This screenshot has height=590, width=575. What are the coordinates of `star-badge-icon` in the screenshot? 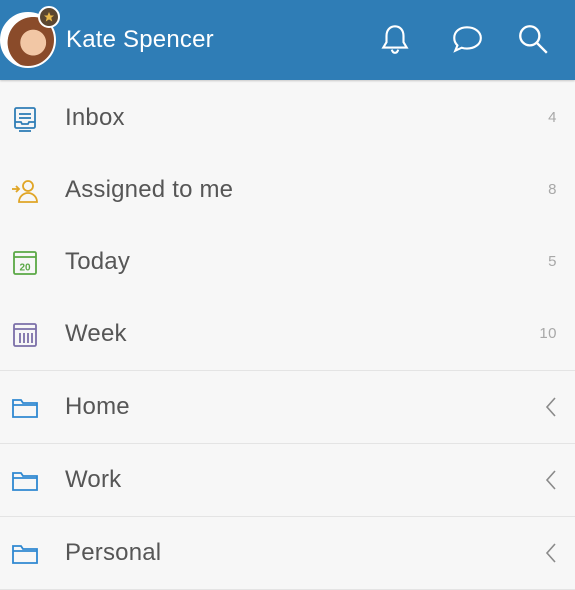 It's located at (49, 17).